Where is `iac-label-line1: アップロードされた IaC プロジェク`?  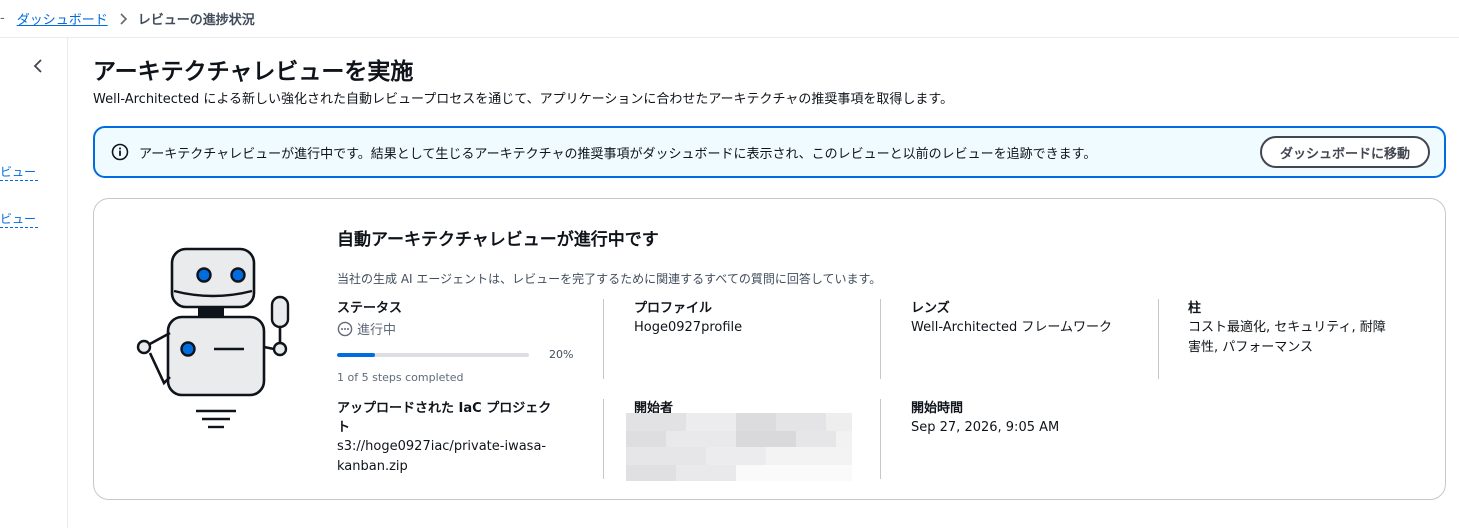
iac-label-line1: アップロードされた IaC プロジェク is located at coordinates (444, 408).